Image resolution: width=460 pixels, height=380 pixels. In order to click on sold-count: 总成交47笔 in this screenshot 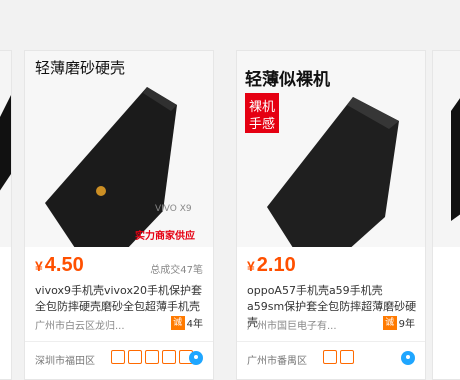, I will do `click(176, 270)`.